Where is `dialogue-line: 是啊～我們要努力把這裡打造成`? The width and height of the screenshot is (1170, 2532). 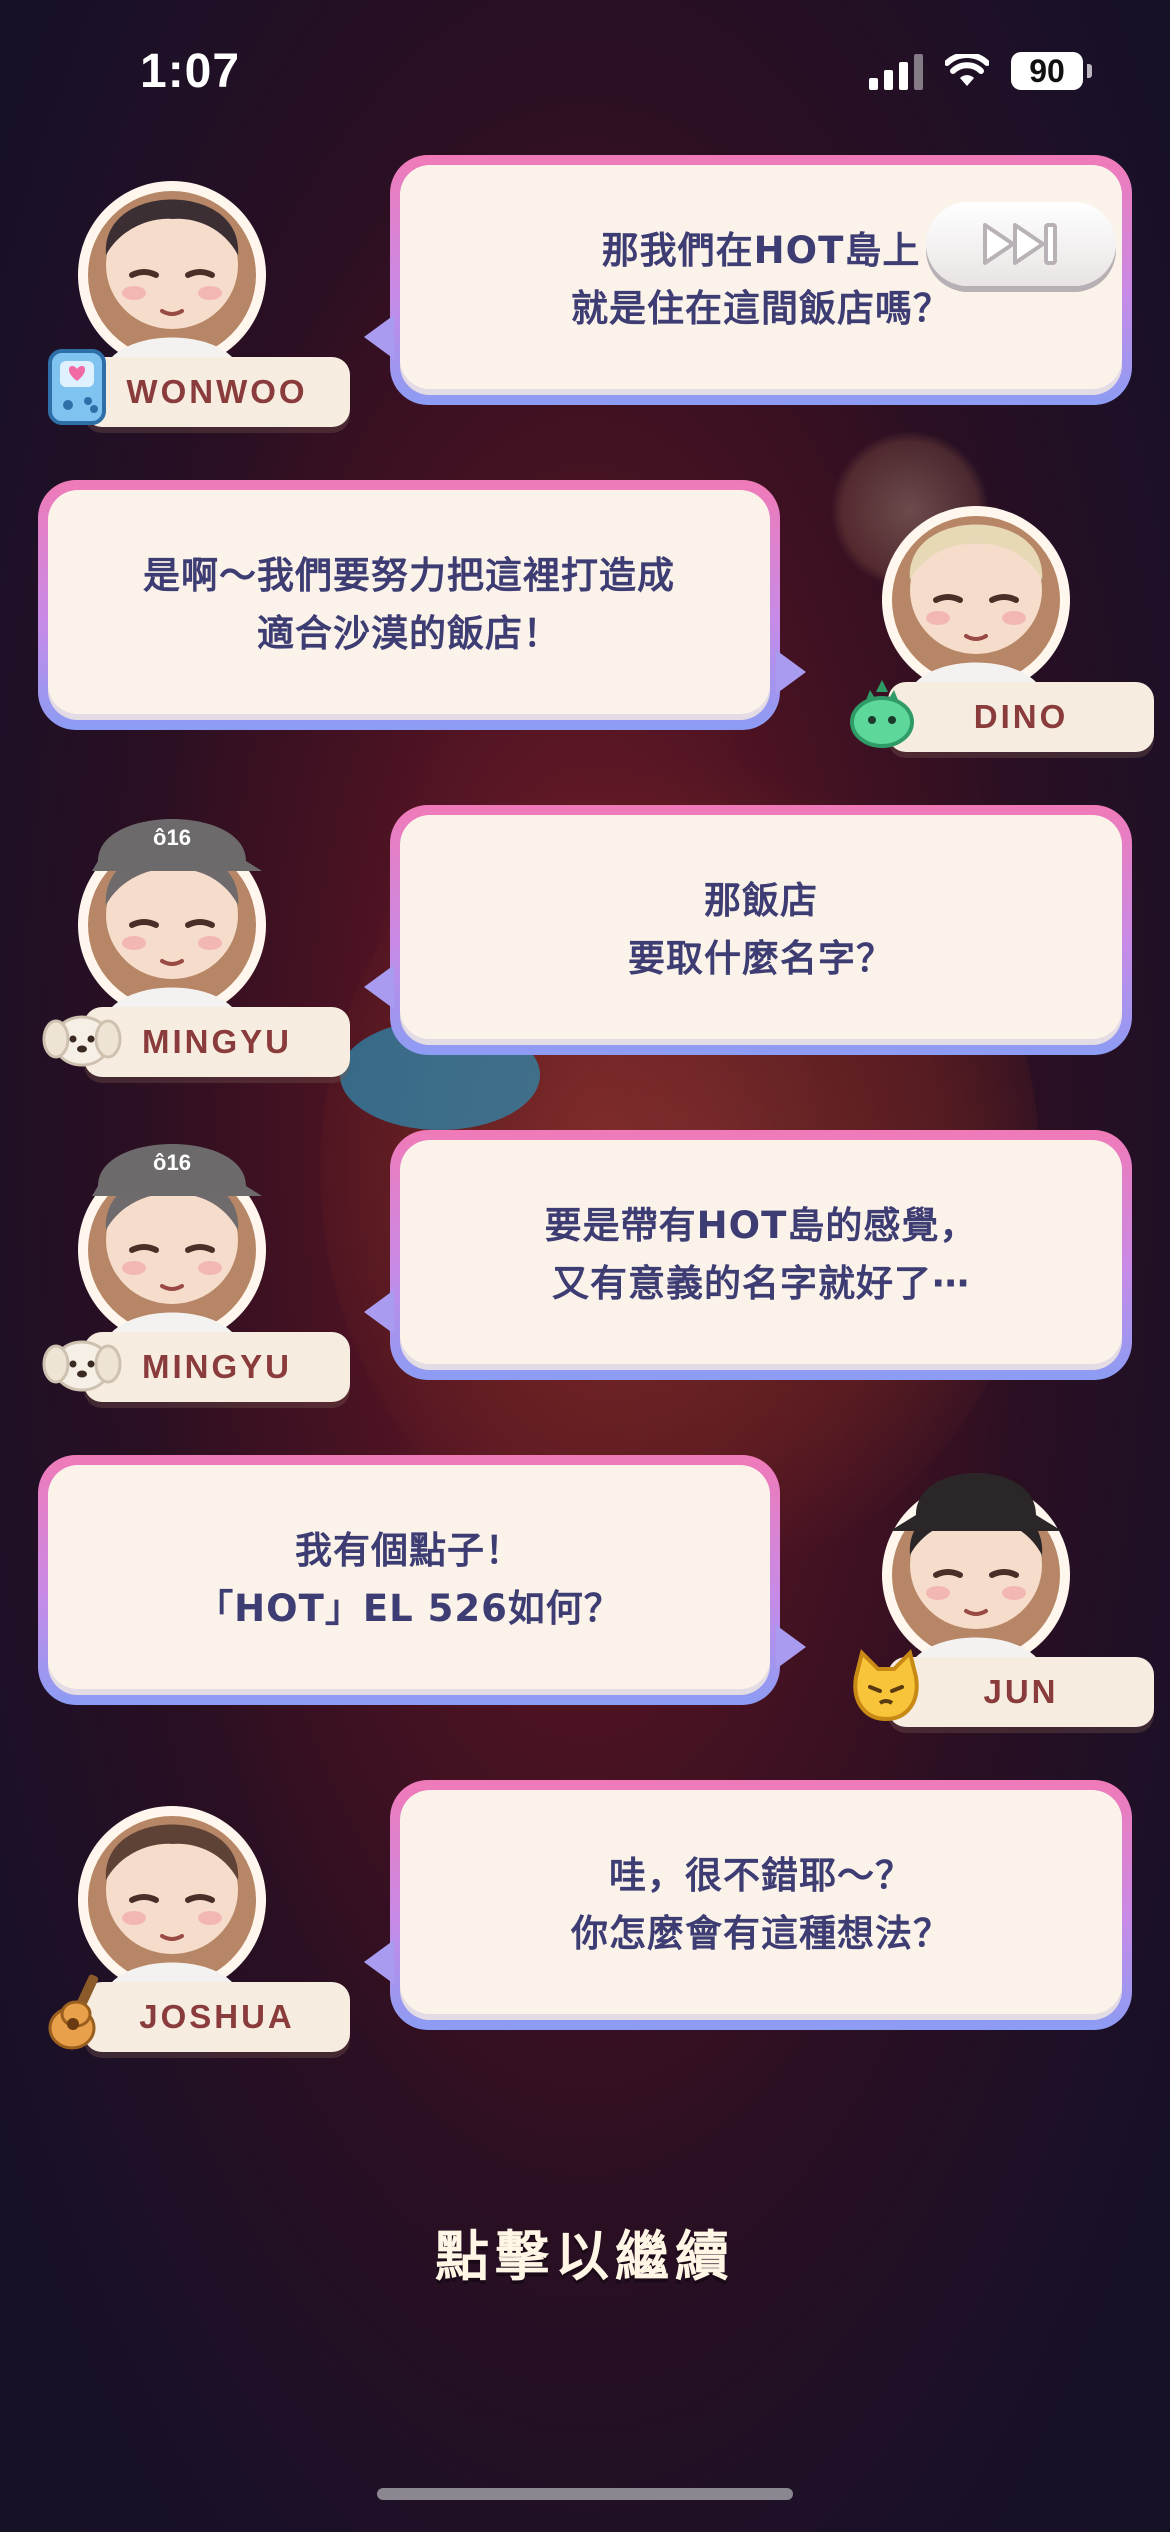 dialogue-line: 是啊～我們要努力把這裡打造成 is located at coordinates (409, 575).